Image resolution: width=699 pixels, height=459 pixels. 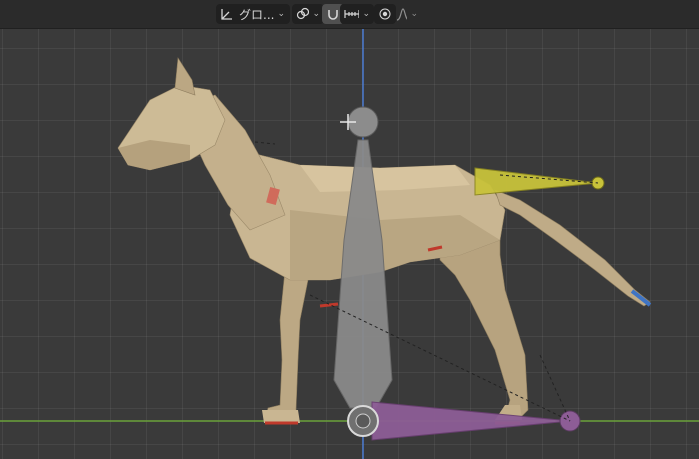 What do you see at coordinates (385, 14) in the screenshot?
I see `proportional-edit-icon` at bounding box center [385, 14].